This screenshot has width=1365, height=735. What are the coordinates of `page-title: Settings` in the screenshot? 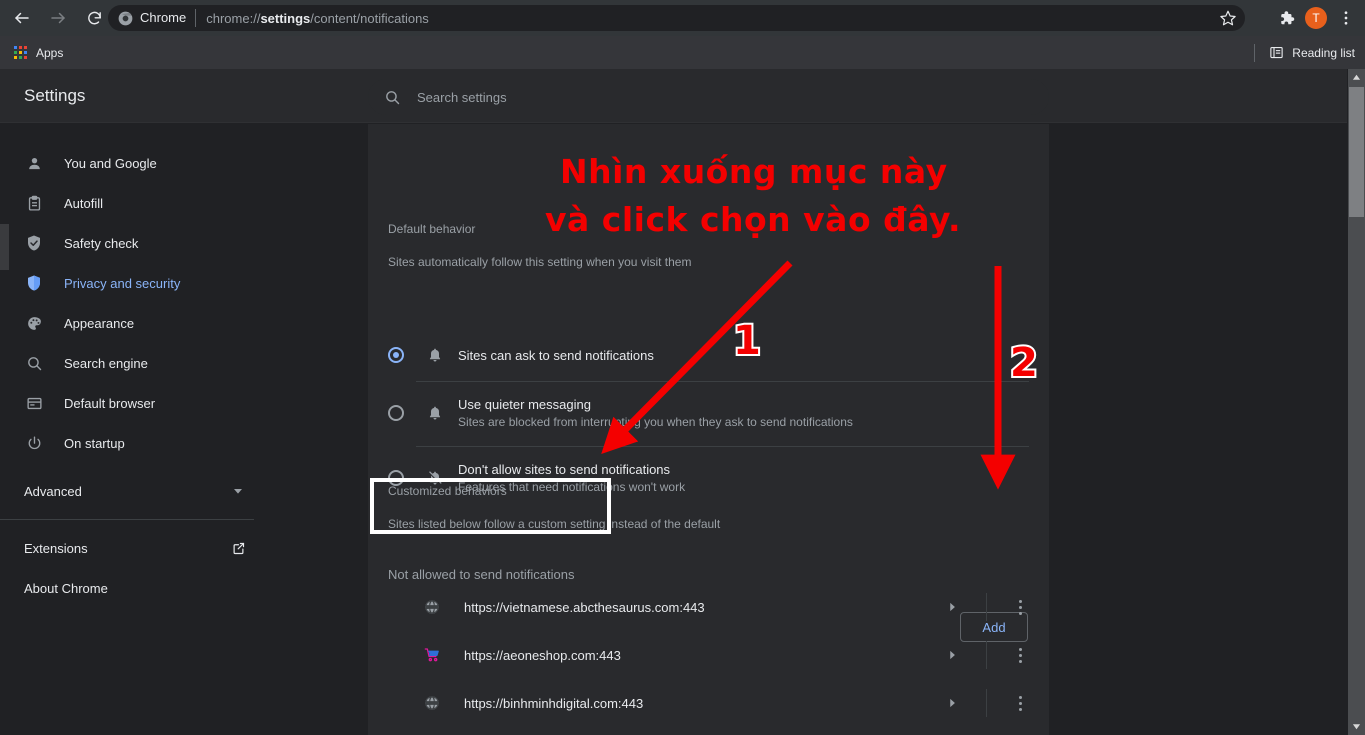 It's located at (55, 95).